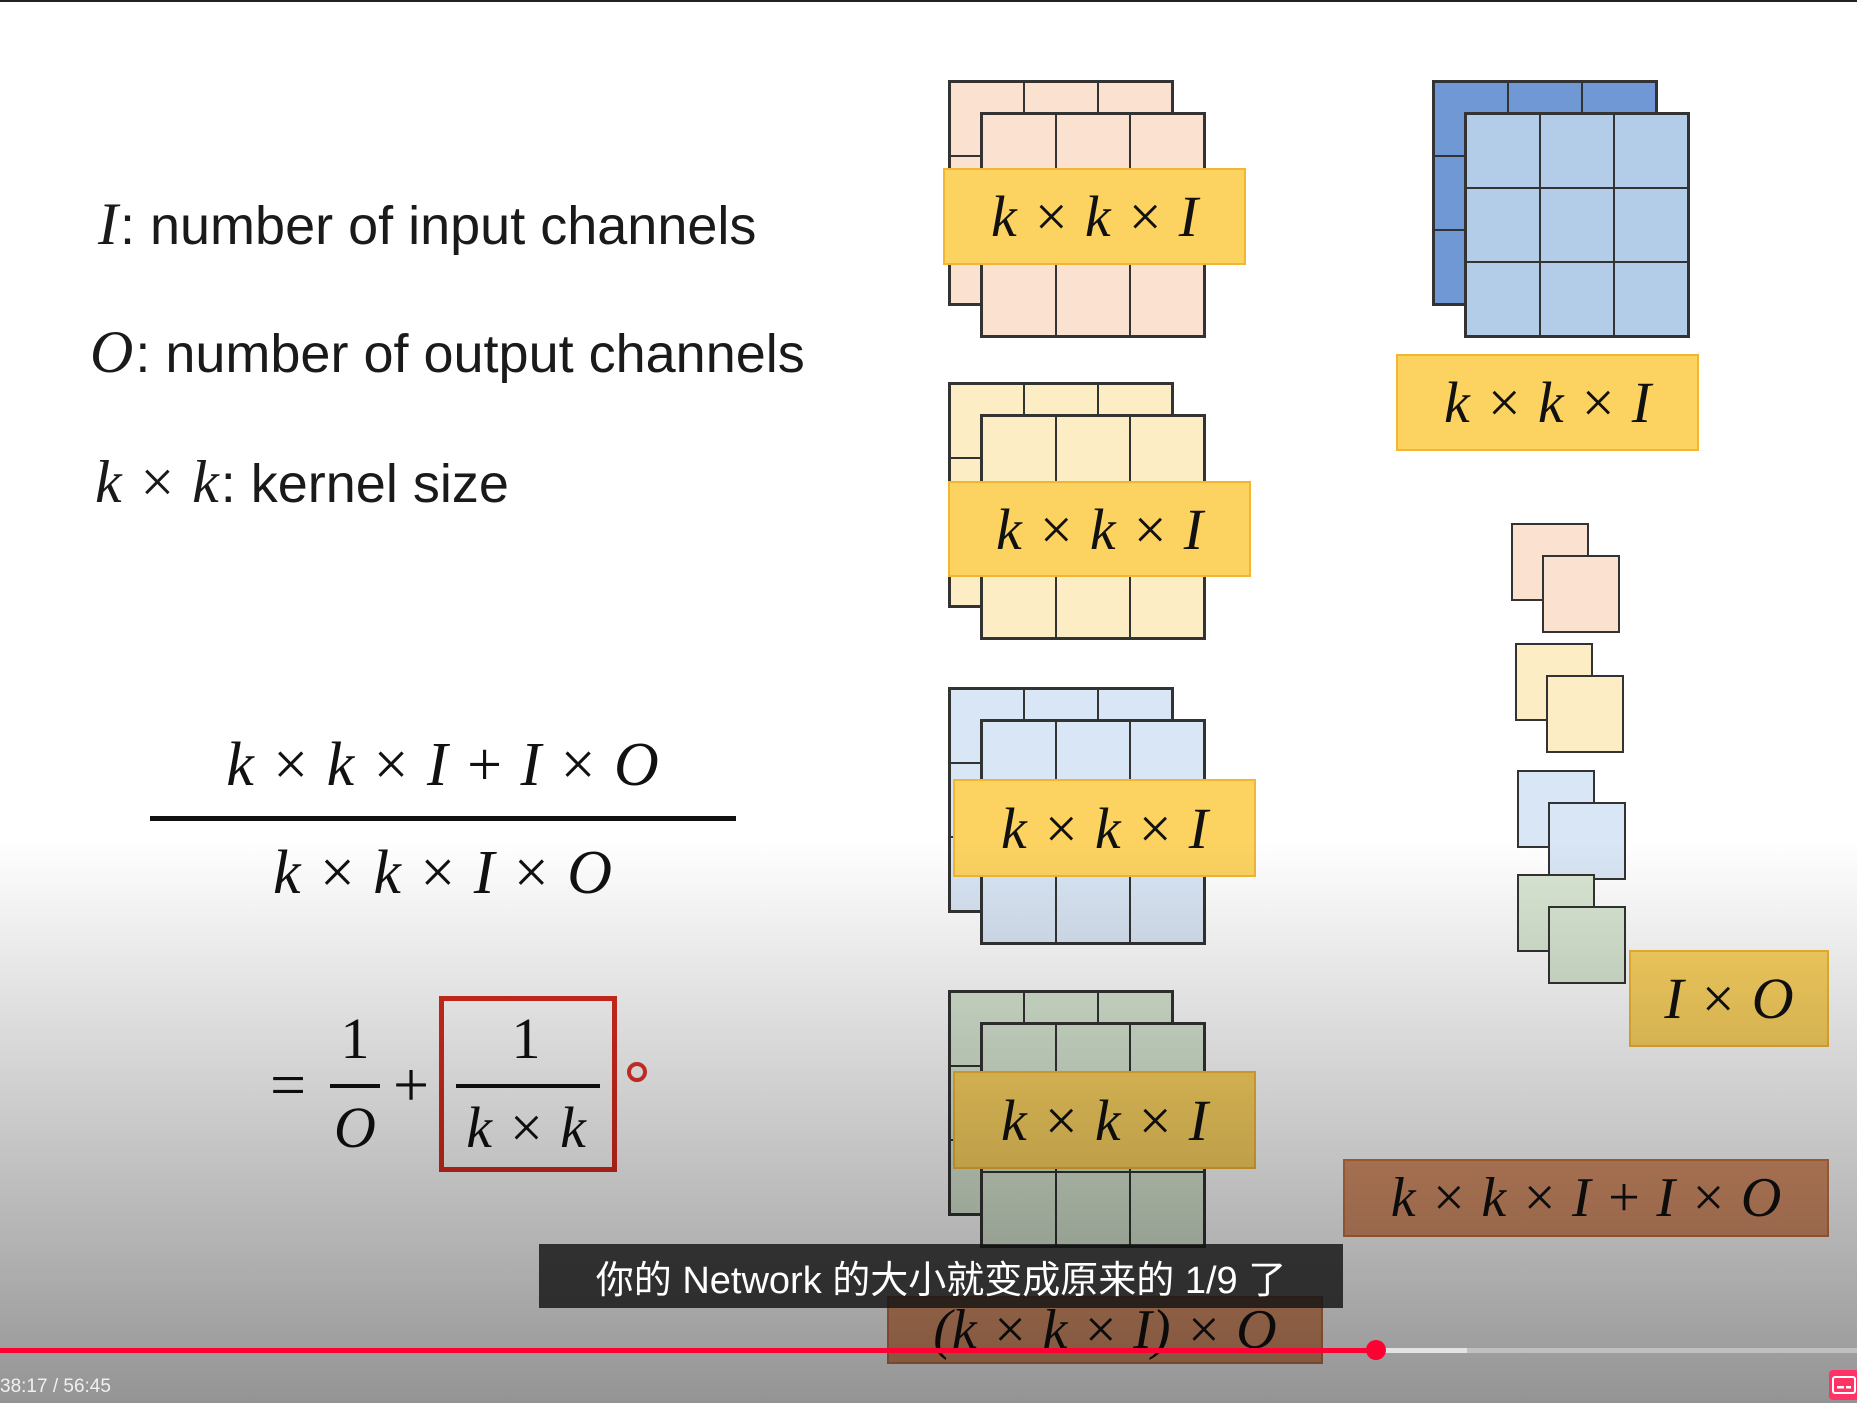 The image size is (1857, 1403). I want to click on current-time: 38:17, so click(24, 1386).